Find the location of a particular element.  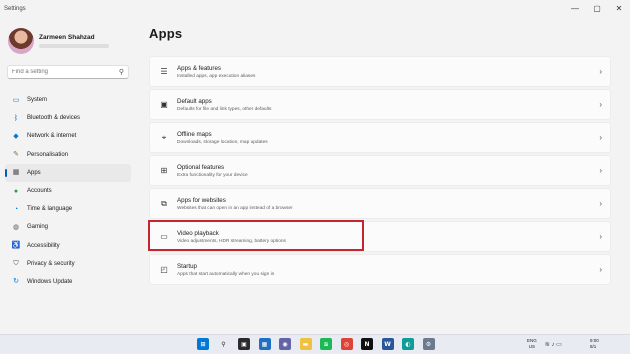

taskbar-search-icon: ⚲ is located at coordinates (223, 344).